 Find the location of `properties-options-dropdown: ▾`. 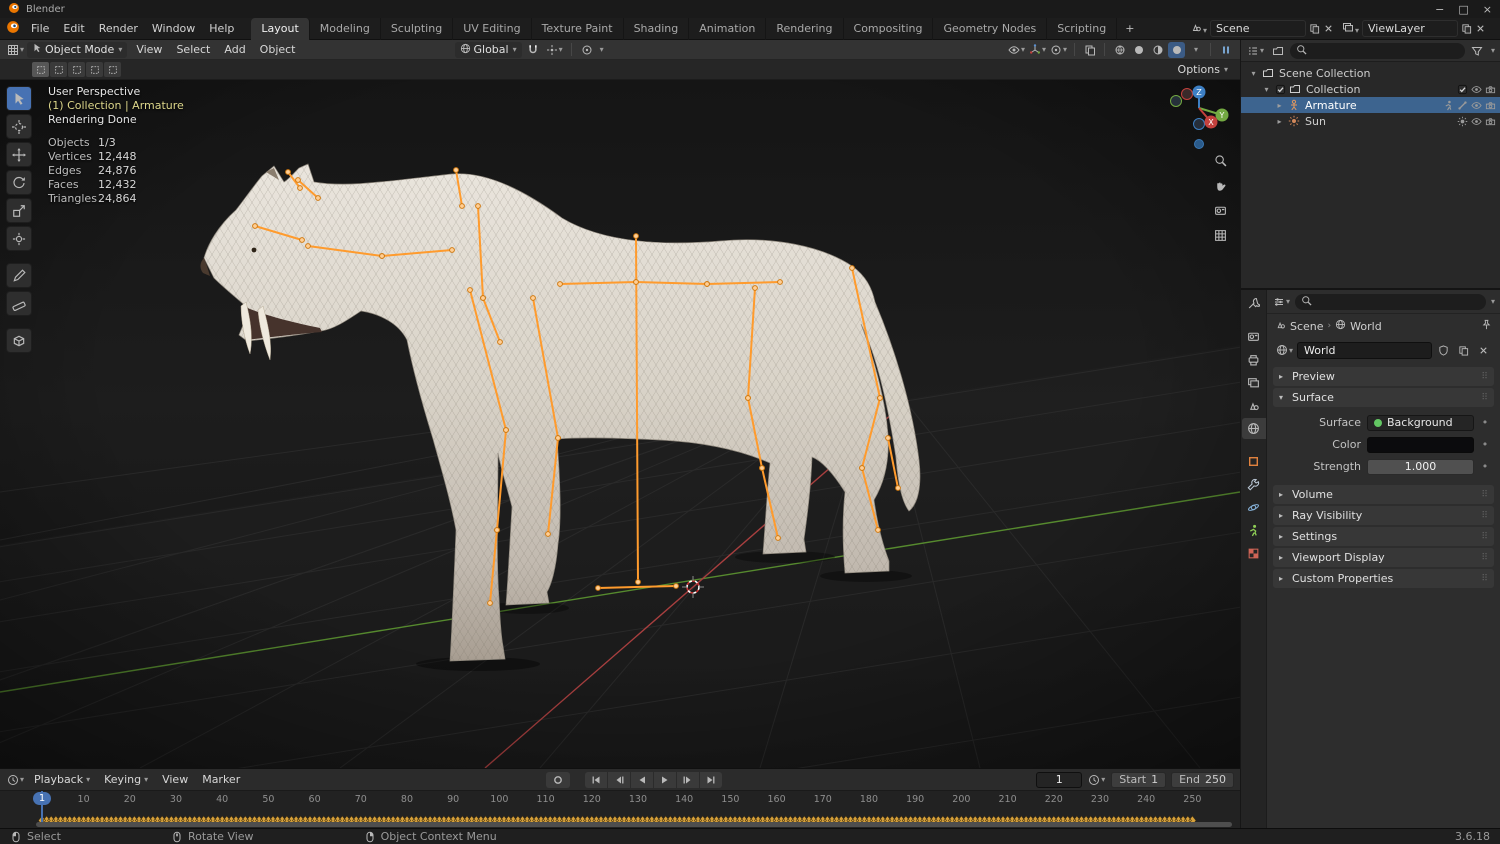

properties-options-dropdown: ▾ is located at coordinates (1493, 301).